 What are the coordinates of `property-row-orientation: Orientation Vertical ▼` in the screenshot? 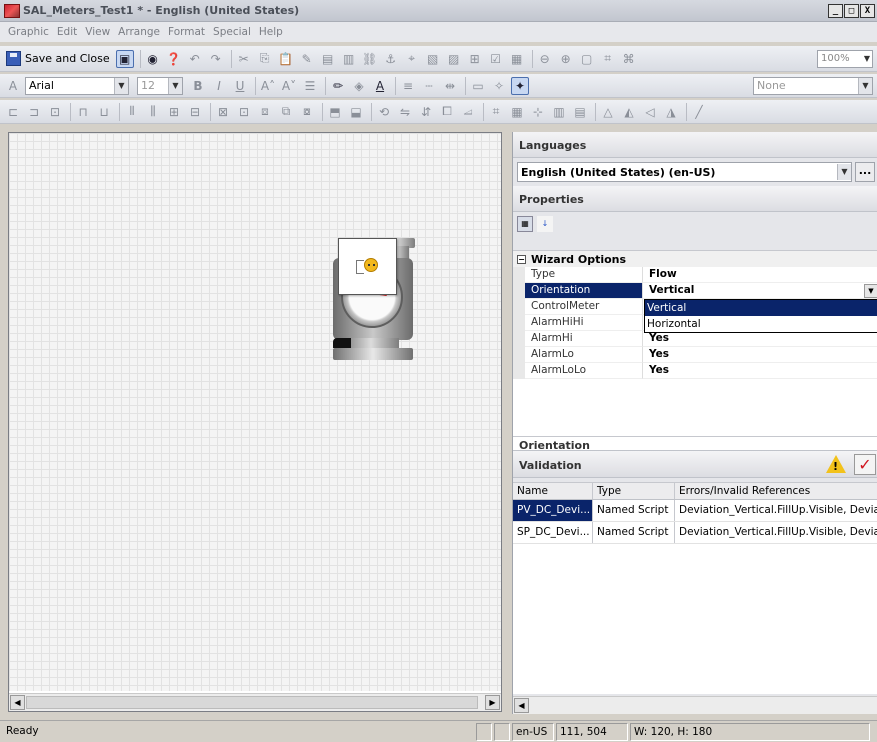 It's located at (695, 291).